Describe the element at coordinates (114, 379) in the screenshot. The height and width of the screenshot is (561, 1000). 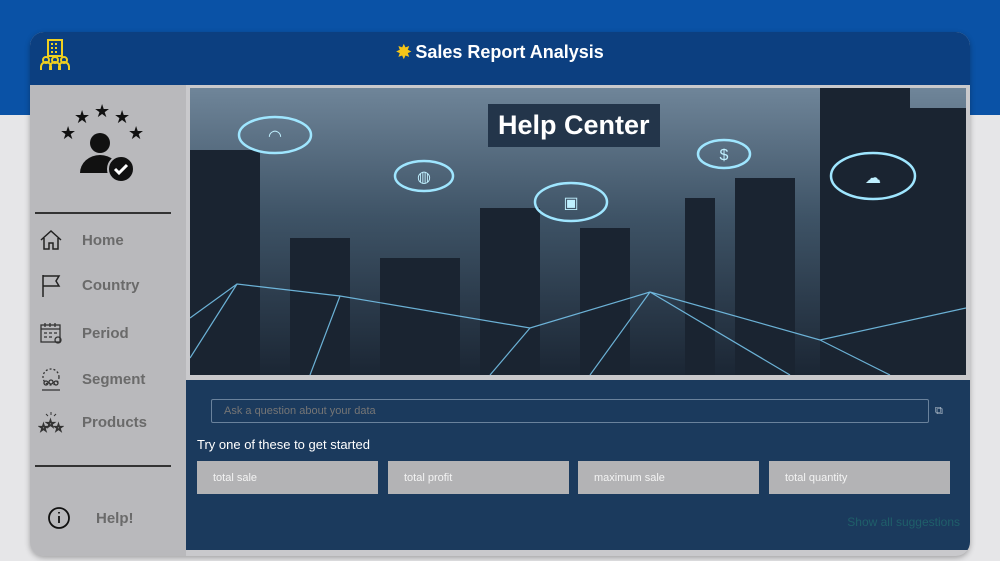
I see `sidebar-item-label: Segment` at that location.